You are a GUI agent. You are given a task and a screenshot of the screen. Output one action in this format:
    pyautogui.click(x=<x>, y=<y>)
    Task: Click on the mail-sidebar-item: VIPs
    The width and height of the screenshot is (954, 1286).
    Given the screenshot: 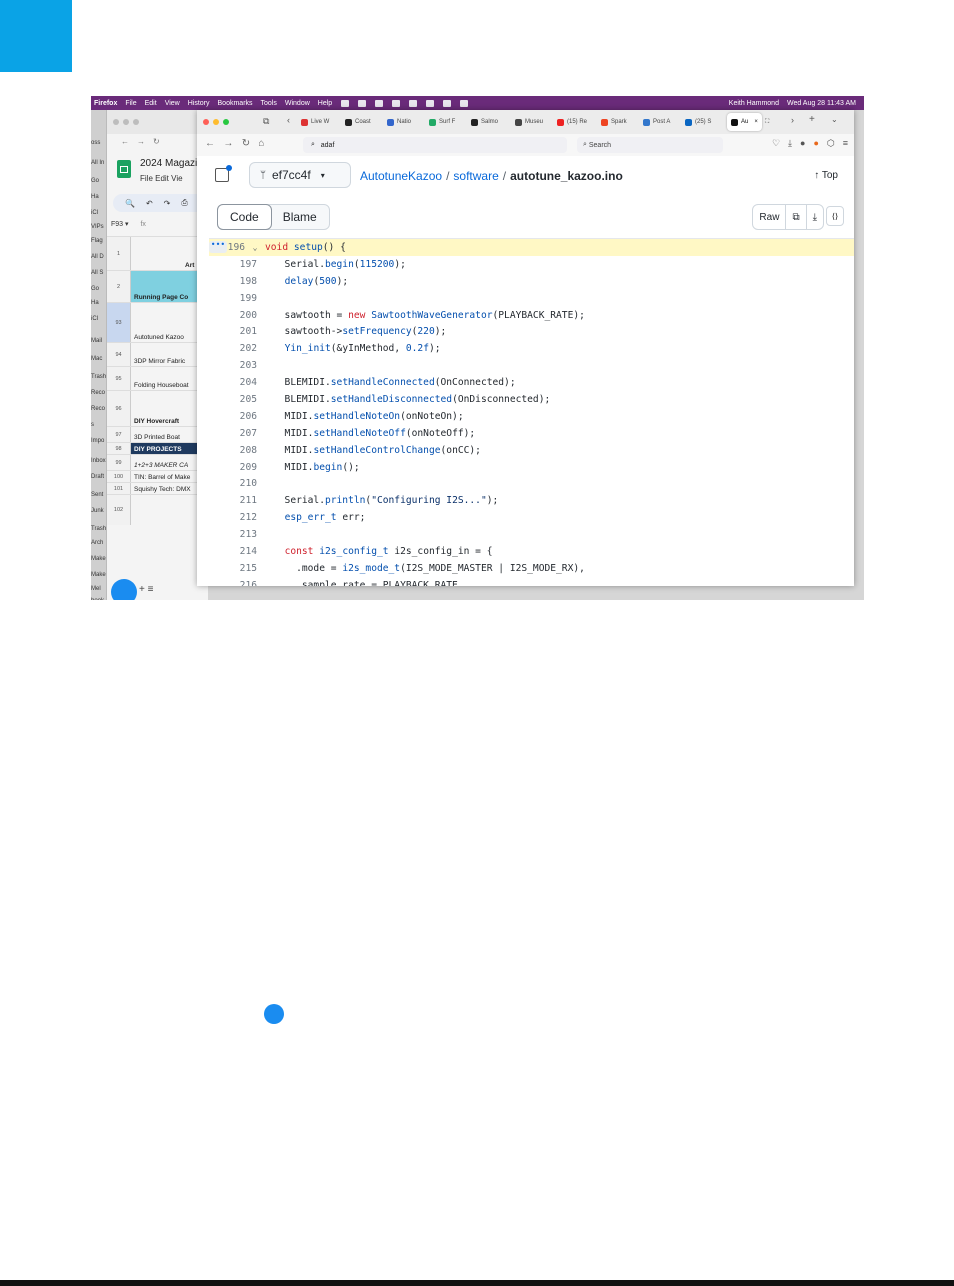 What is the action you would take?
    pyautogui.click(x=97, y=227)
    